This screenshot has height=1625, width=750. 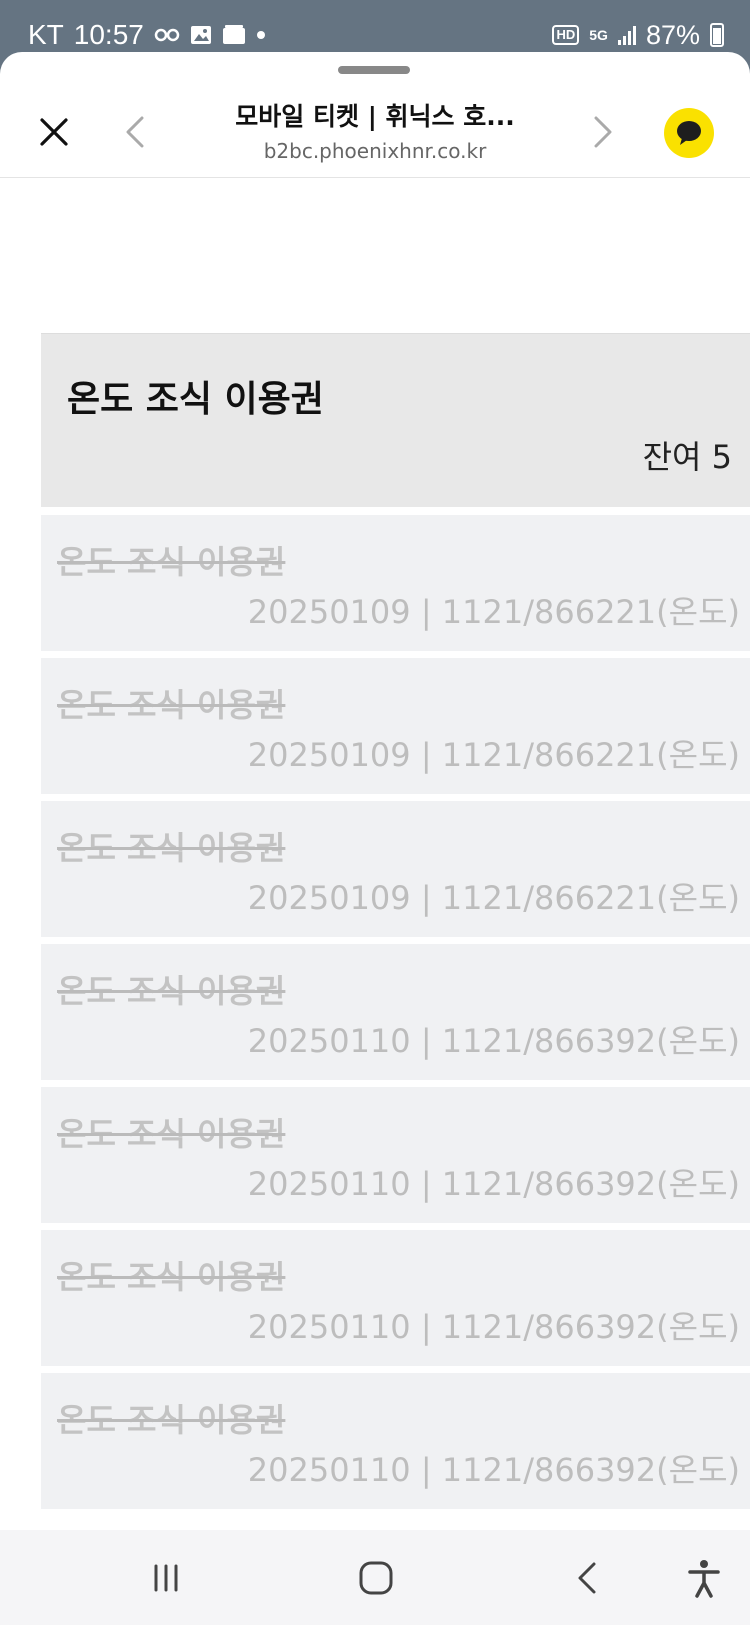 I want to click on remaining-count: 잔여 5, so click(x=687, y=457).